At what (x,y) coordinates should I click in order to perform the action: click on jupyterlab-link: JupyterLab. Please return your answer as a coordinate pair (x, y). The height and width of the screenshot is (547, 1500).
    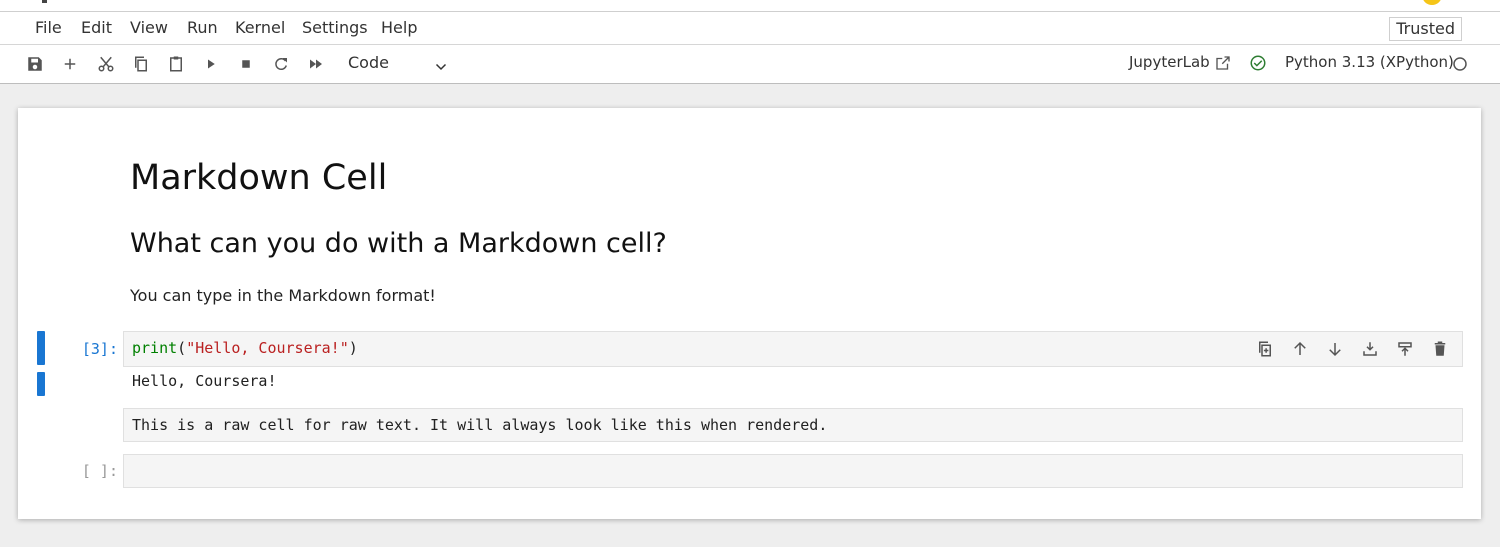
    Looking at the image, I should click on (1169, 62).